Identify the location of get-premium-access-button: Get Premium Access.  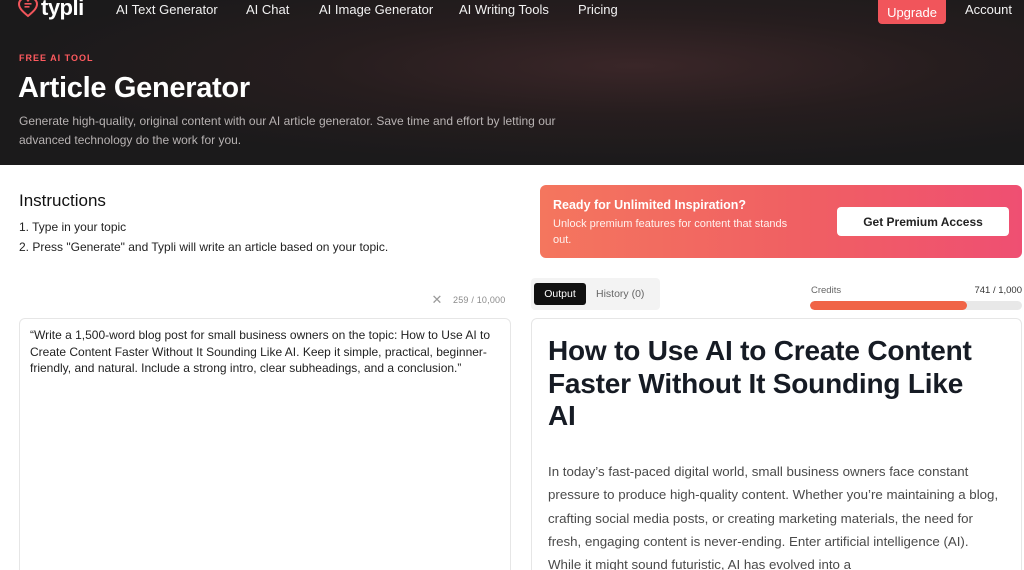
(923, 221).